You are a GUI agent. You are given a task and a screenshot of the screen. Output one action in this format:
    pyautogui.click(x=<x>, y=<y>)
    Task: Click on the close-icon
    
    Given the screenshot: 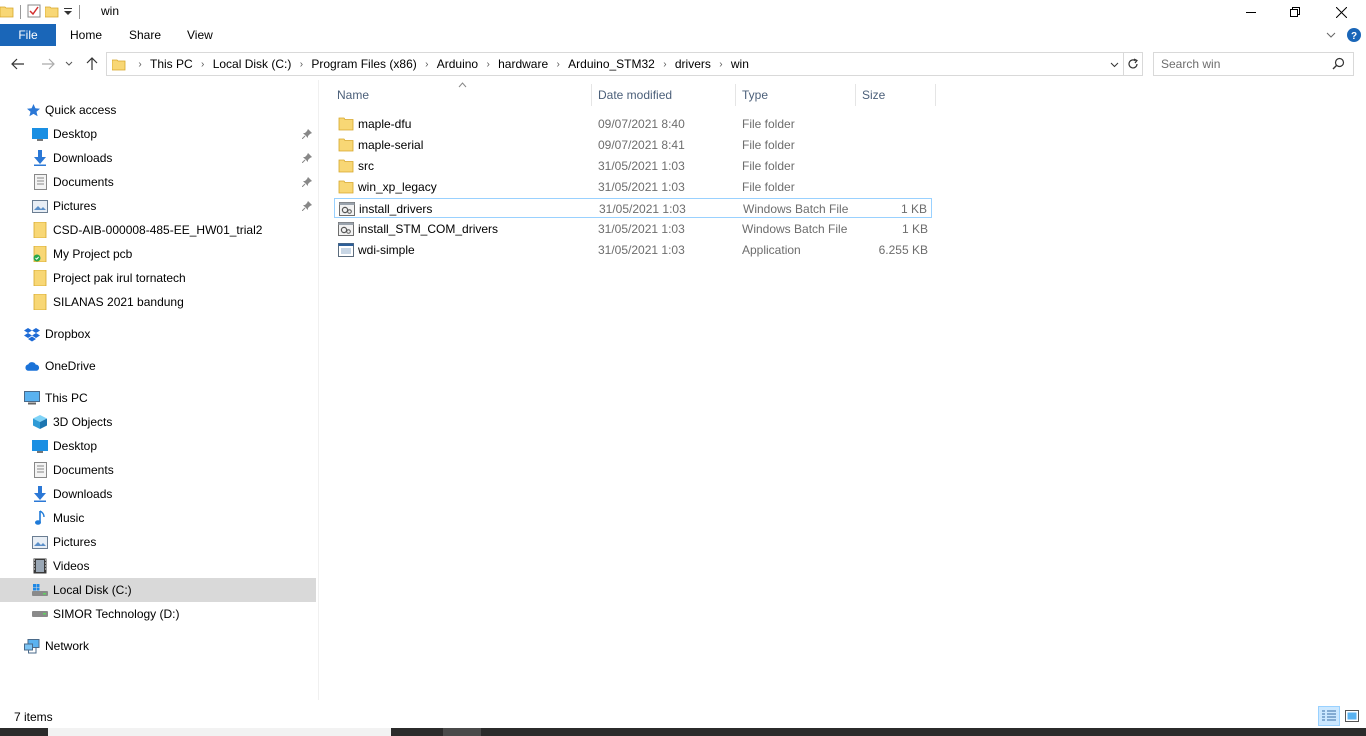 What is the action you would take?
    pyautogui.click(x=1341, y=12)
    